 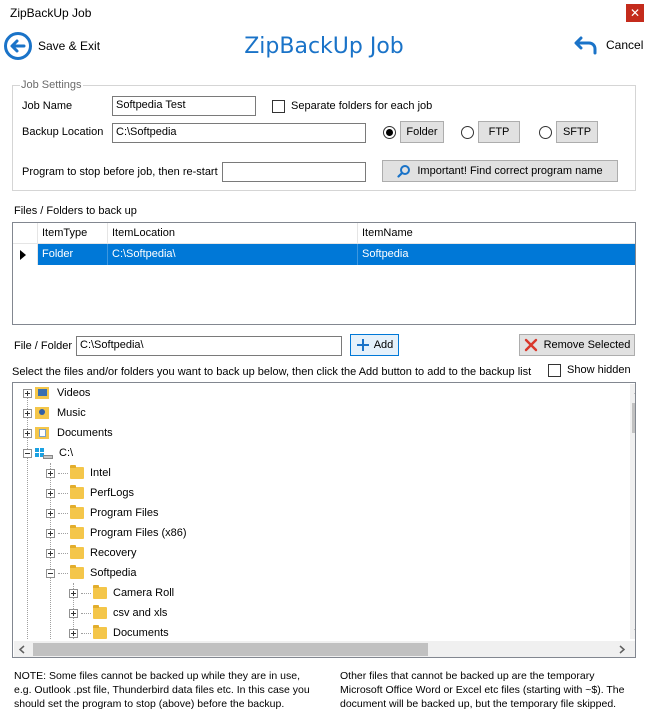 What do you see at coordinates (545, 132) in the screenshot?
I see `sftp-radio` at bounding box center [545, 132].